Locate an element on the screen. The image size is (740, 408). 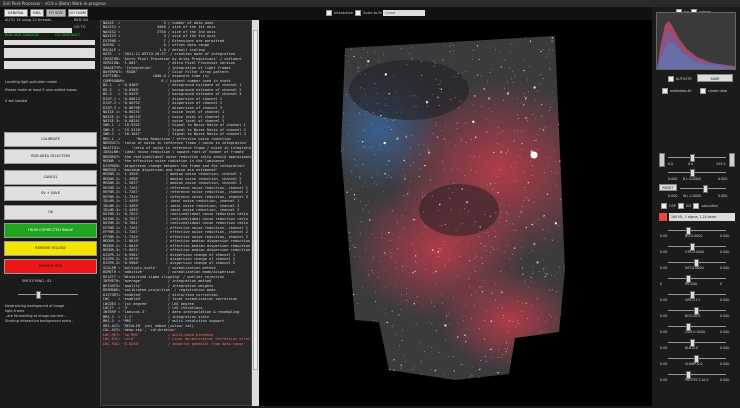
saturation-checkbox is located at coordinates (696, 206).